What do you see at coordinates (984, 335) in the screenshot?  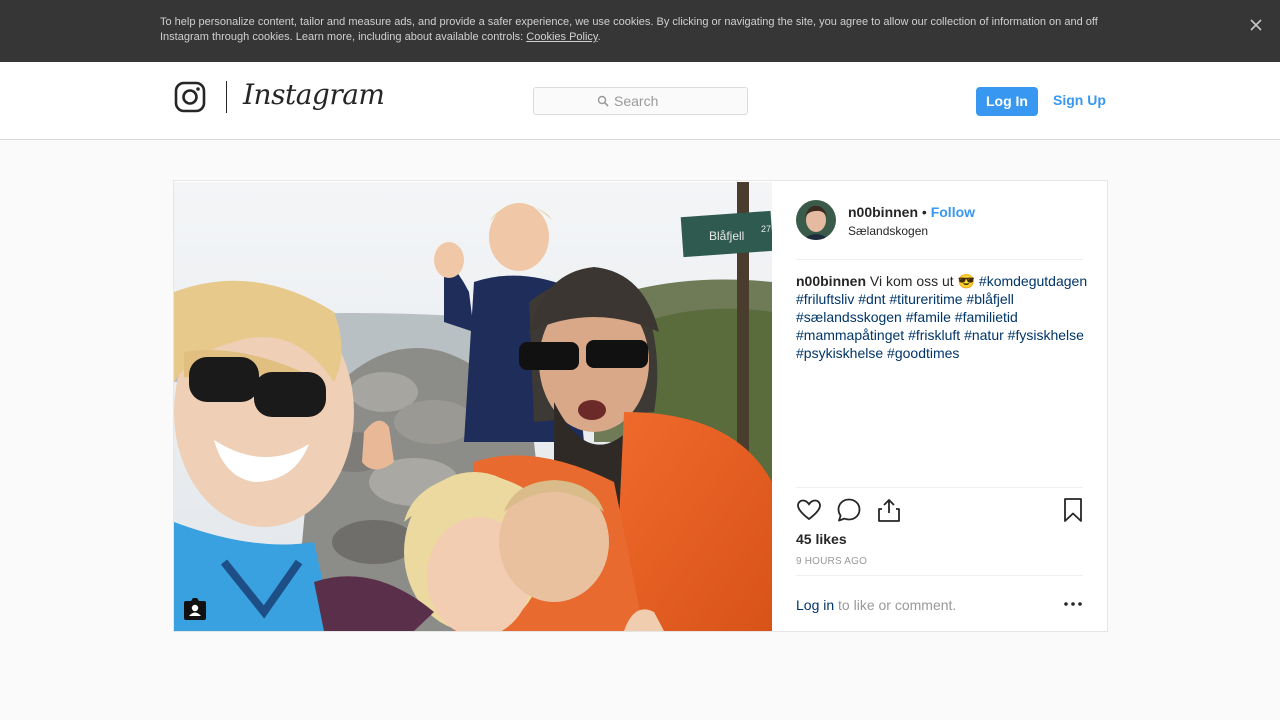 I see `hashtag-link: #natur` at bounding box center [984, 335].